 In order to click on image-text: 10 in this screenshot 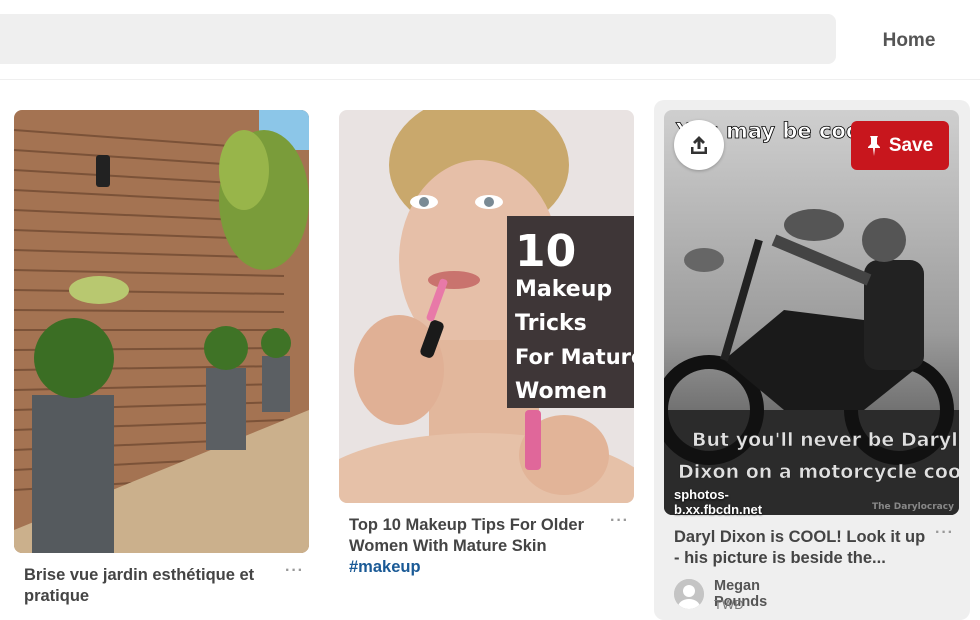, I will do `click(545, 251)`.